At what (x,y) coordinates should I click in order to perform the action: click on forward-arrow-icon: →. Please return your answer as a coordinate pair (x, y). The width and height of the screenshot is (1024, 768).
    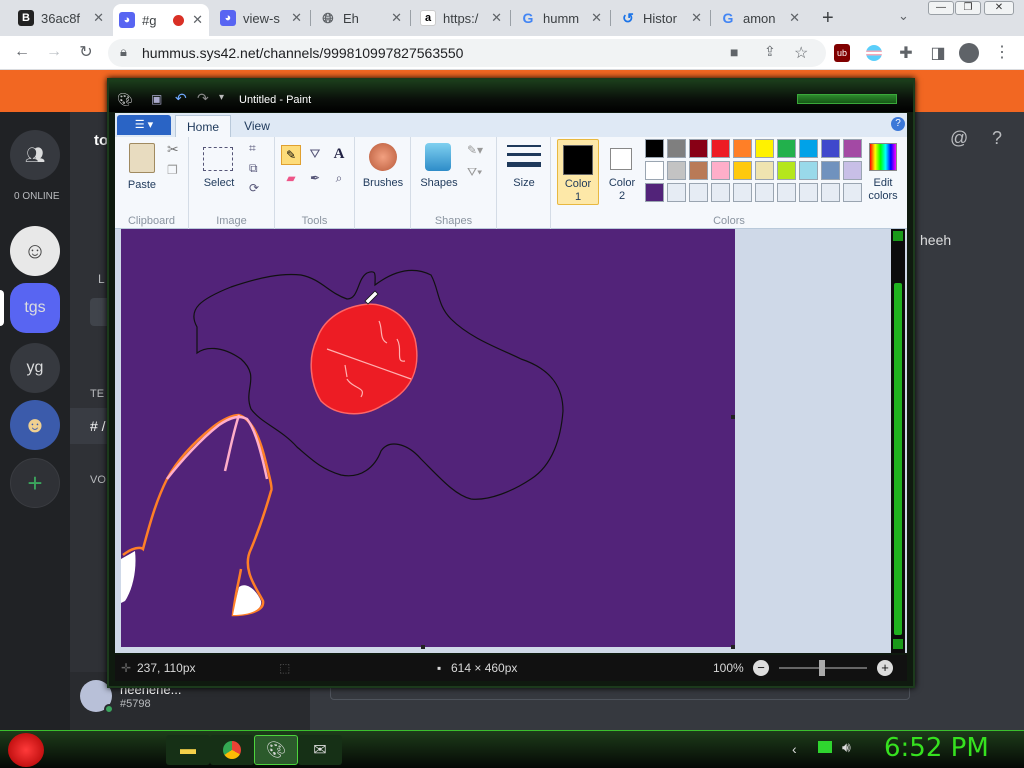
    Looking at the image, I should click on (54, 52).